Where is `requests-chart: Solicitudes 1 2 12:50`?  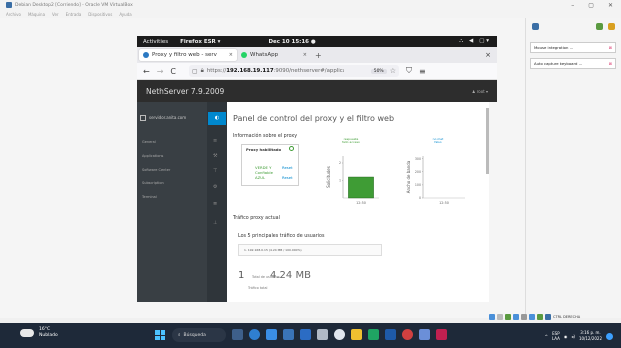
requests-chart: Solicitudes 1 2 12:50 is located at coordinates (352, 180).